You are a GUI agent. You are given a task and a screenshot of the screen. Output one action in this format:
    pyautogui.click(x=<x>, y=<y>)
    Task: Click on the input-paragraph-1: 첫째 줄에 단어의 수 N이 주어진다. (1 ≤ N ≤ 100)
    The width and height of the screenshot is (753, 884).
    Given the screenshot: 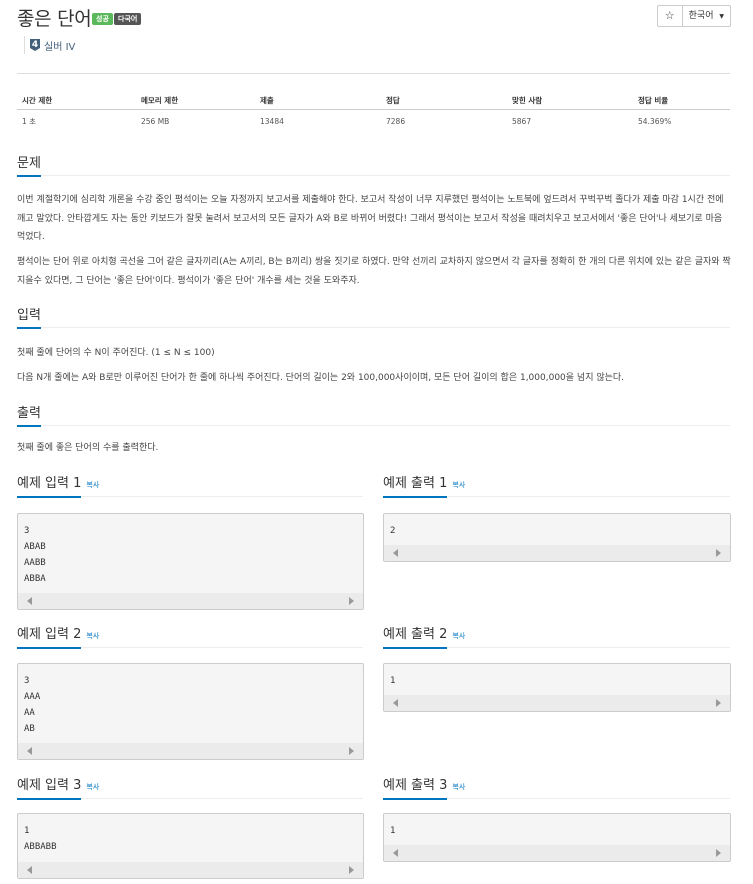 What is the action you would take?
    pyautogui.click(x=116, y=353)
    